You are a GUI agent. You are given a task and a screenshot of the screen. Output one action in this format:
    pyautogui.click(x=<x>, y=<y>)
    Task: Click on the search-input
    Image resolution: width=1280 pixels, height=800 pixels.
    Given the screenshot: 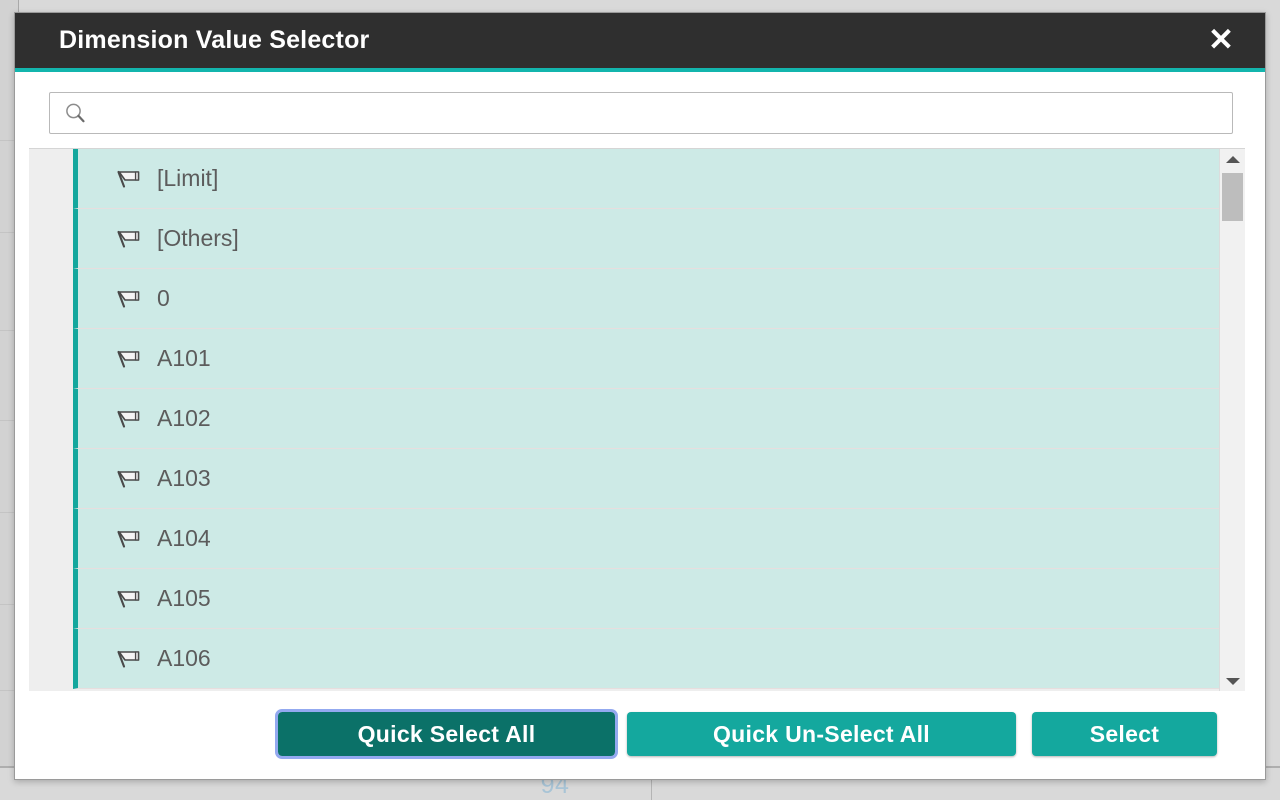 What is the action you would take?
    pyautogui.click(x=659, y=113)
    